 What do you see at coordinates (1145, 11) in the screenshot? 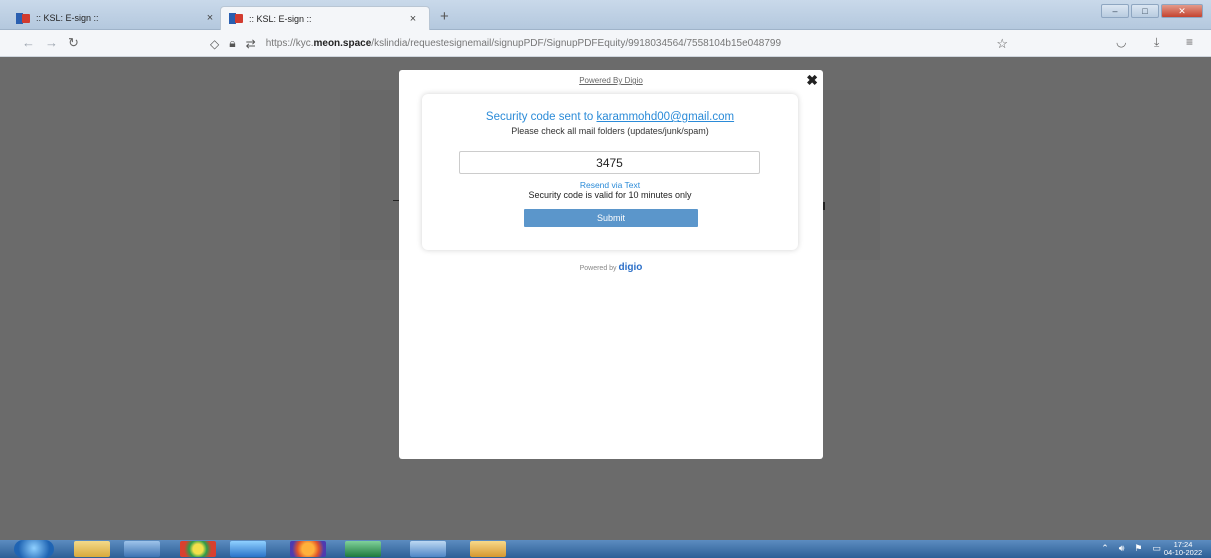
I see `maximize-icon: □` at bounding box center [1145, 11].